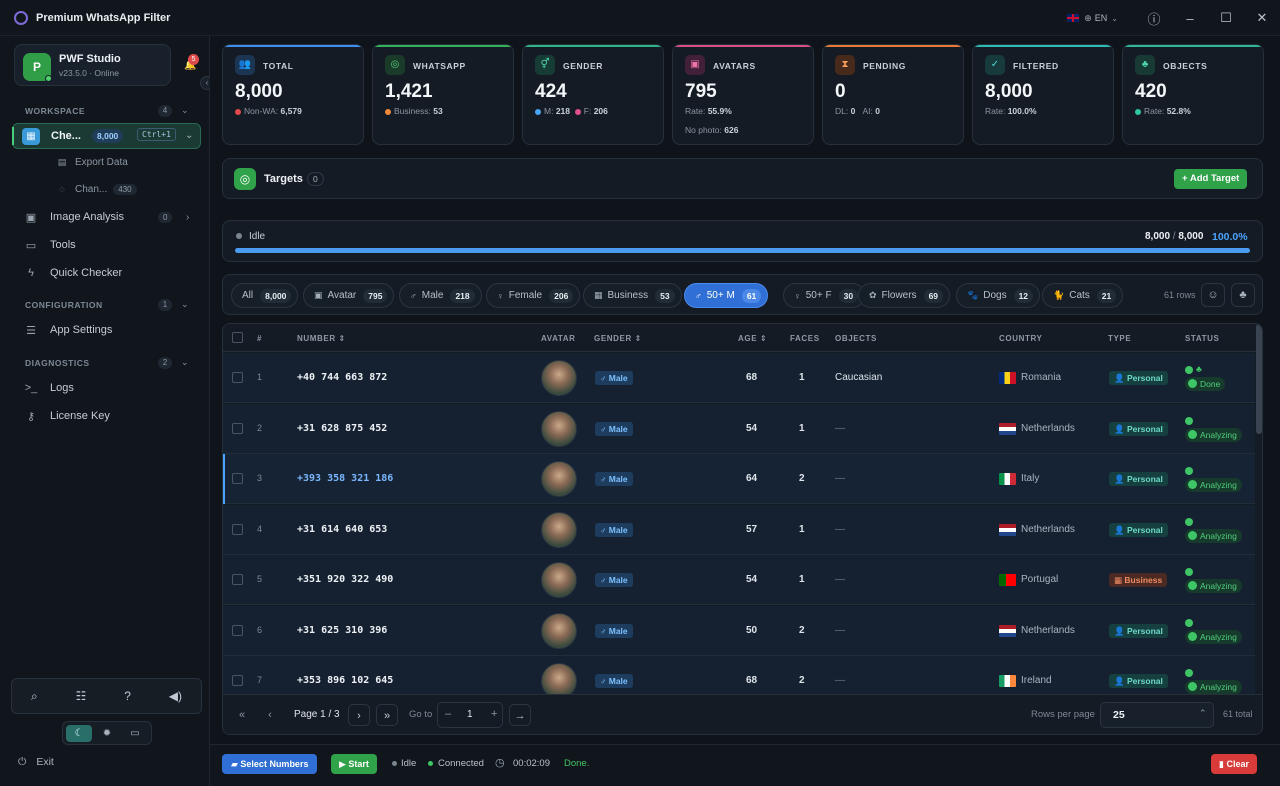 This screenshot has height=786, width=1280. I want to click on phone-number: +31 628 875 452, so click(342, 428).